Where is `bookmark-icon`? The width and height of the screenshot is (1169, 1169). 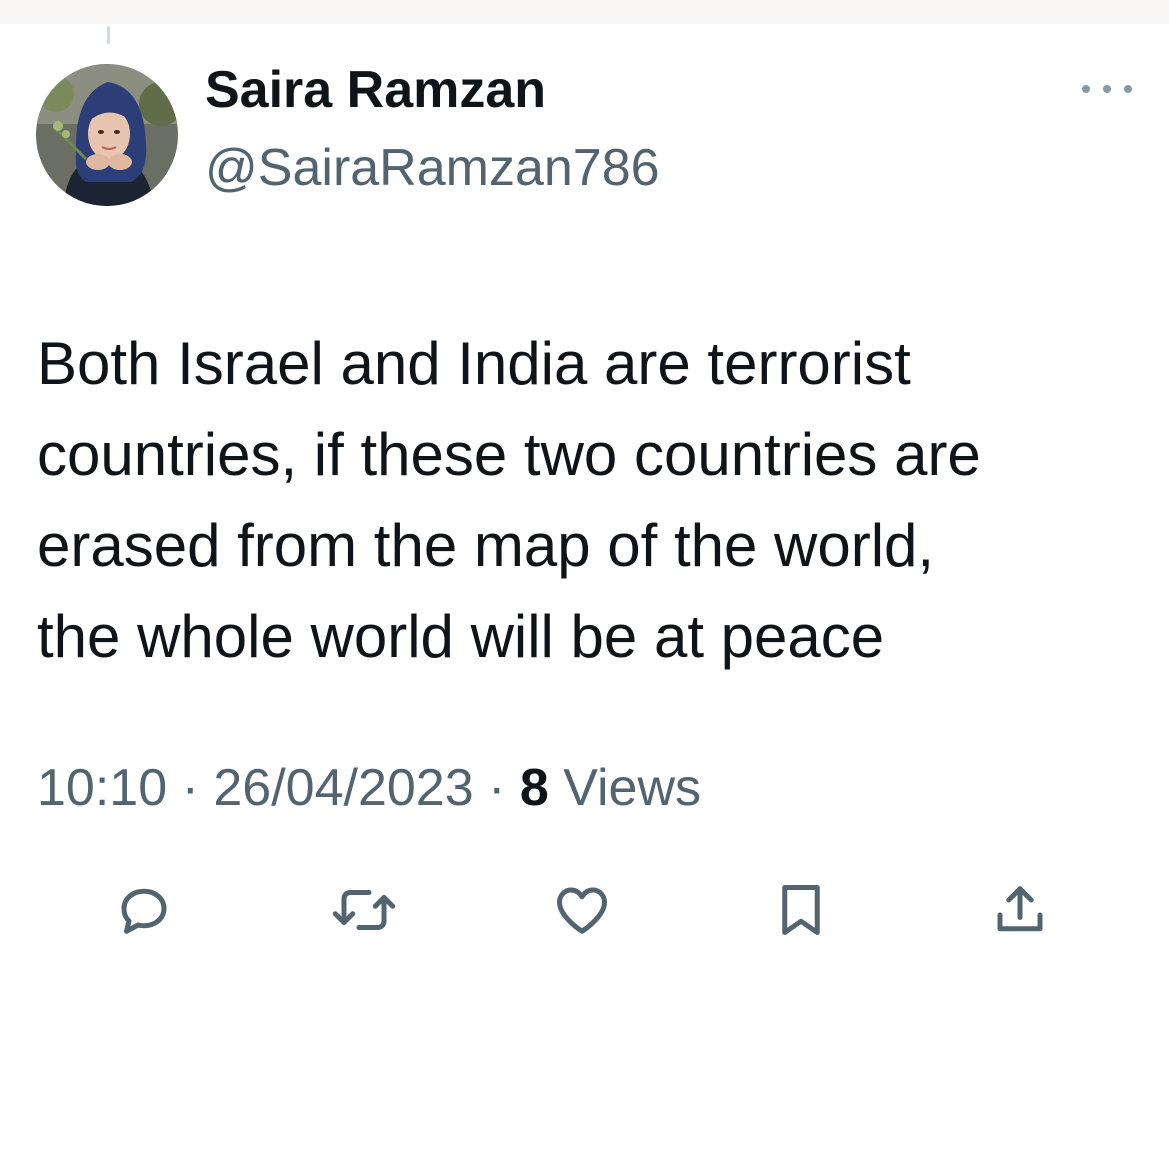
bookmark-icon is located at coordinates (801, 910).